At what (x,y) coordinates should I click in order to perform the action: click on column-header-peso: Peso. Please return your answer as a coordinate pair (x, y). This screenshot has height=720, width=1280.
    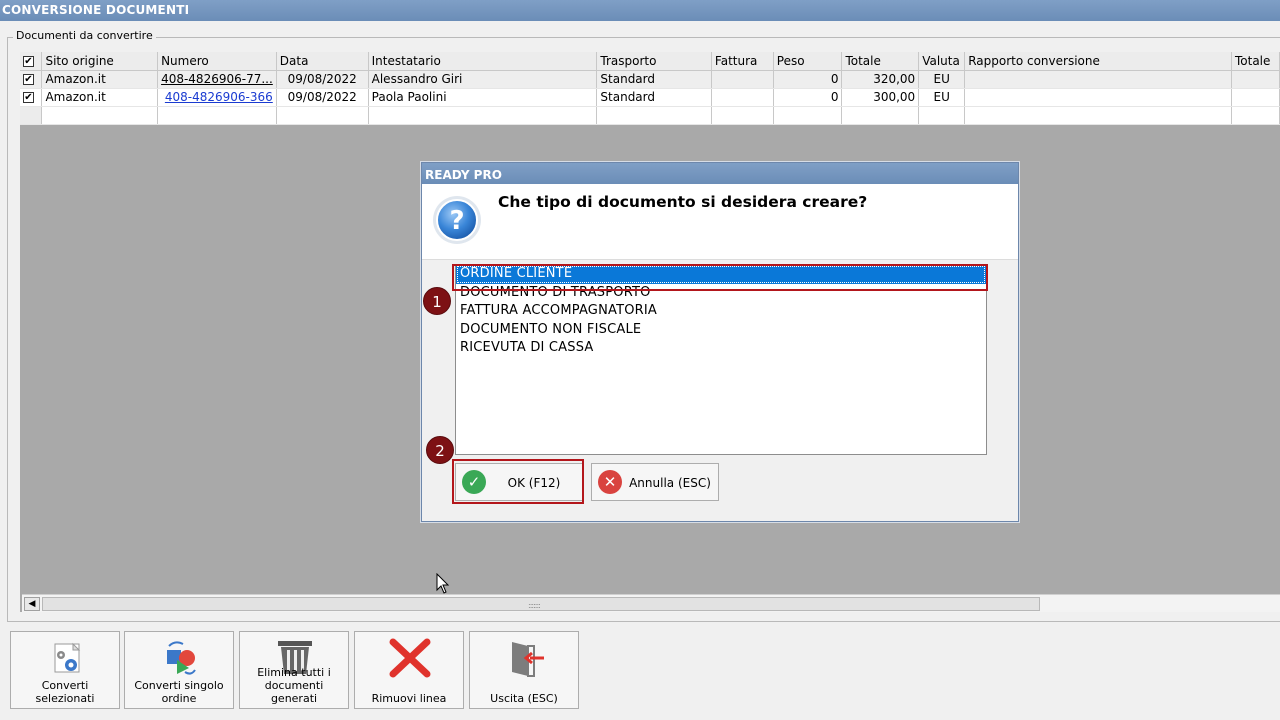
    Looking at the image, I should click on (808, 61).